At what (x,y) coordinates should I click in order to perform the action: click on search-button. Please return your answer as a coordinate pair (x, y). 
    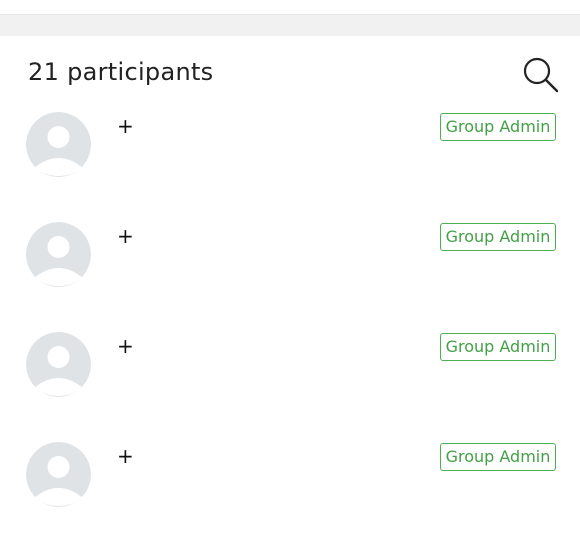
    Looking at the image, I should click on (540, 74).